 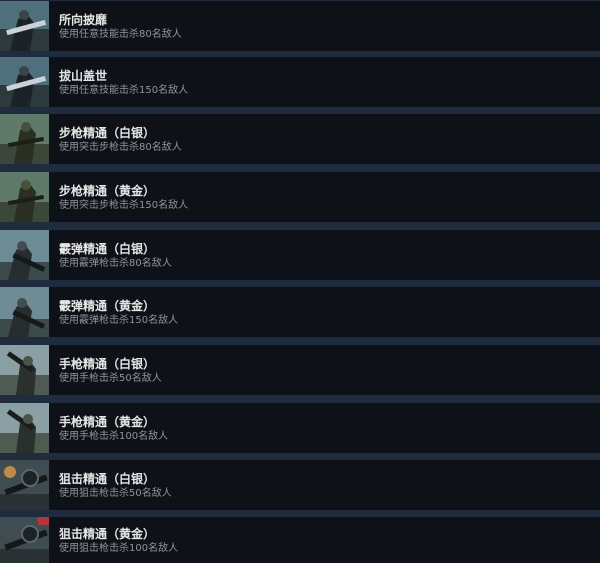 What do you see at coordinates (107, 533) in the screenshot?
I see `achievement-title: 狙击精通（黄金）` at bounding box center [107, 533].